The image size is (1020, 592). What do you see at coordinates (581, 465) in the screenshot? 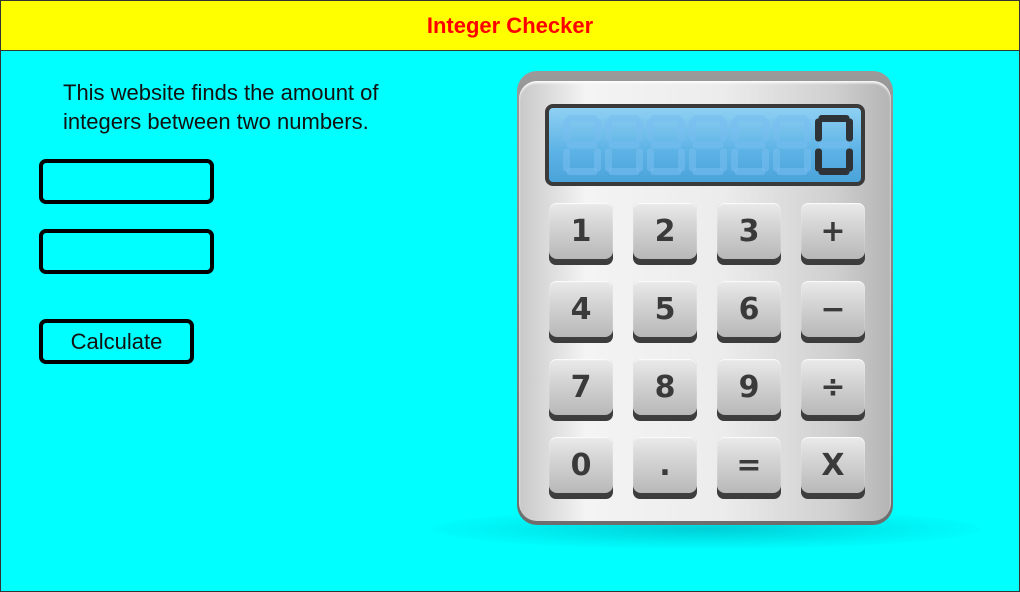
I see `key-label: 0` at bounding box center [581, 465].